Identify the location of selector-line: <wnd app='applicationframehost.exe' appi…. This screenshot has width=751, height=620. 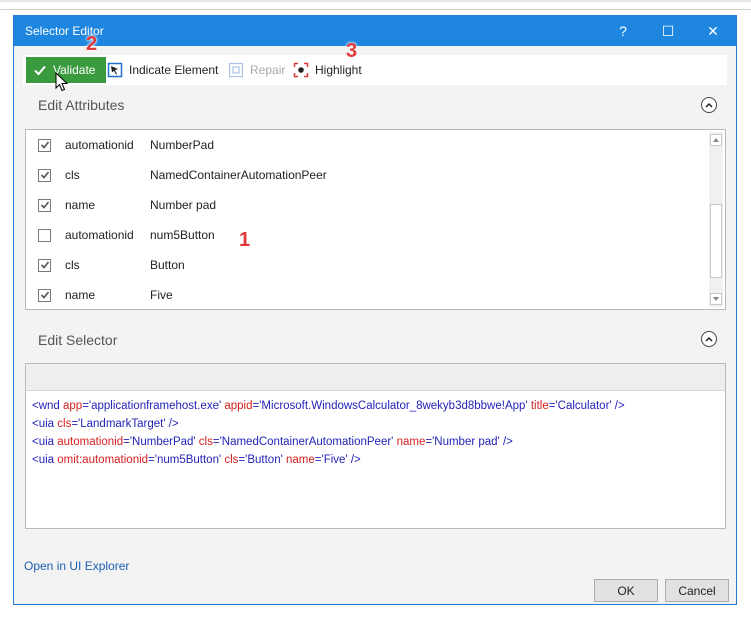
(328, 406).